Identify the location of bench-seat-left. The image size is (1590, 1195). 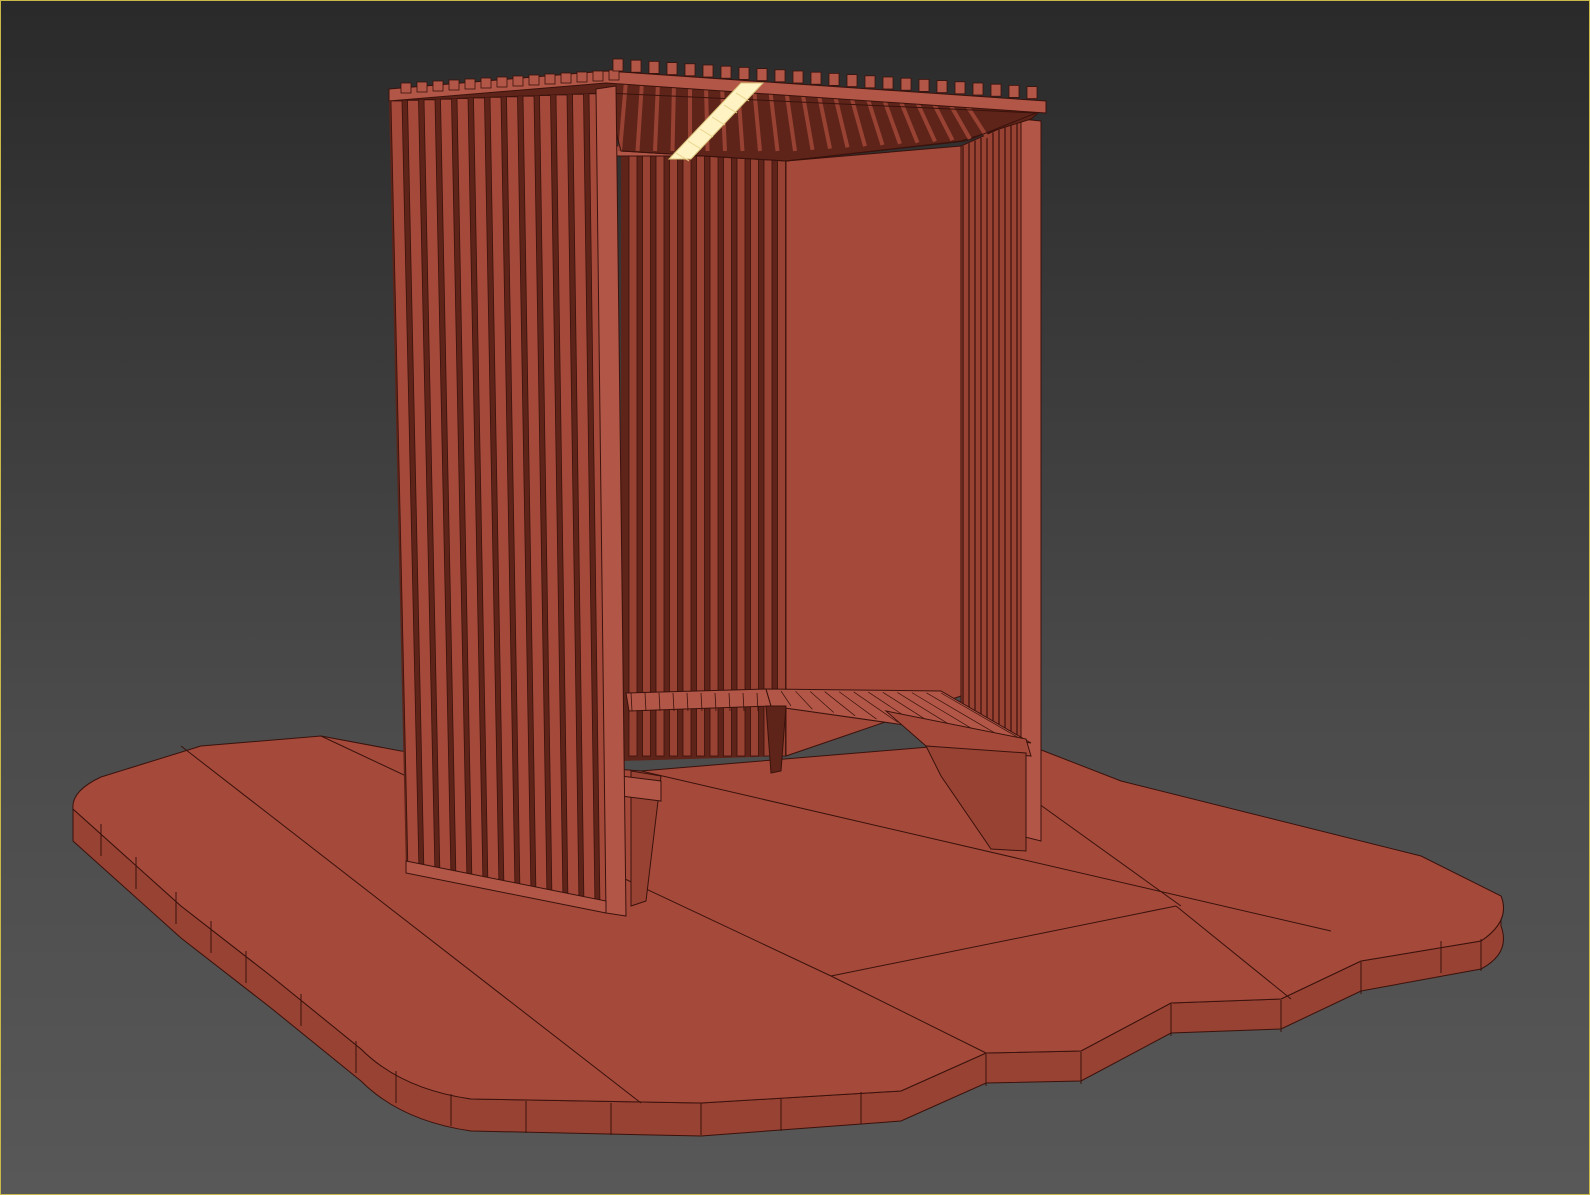
(641, 788).